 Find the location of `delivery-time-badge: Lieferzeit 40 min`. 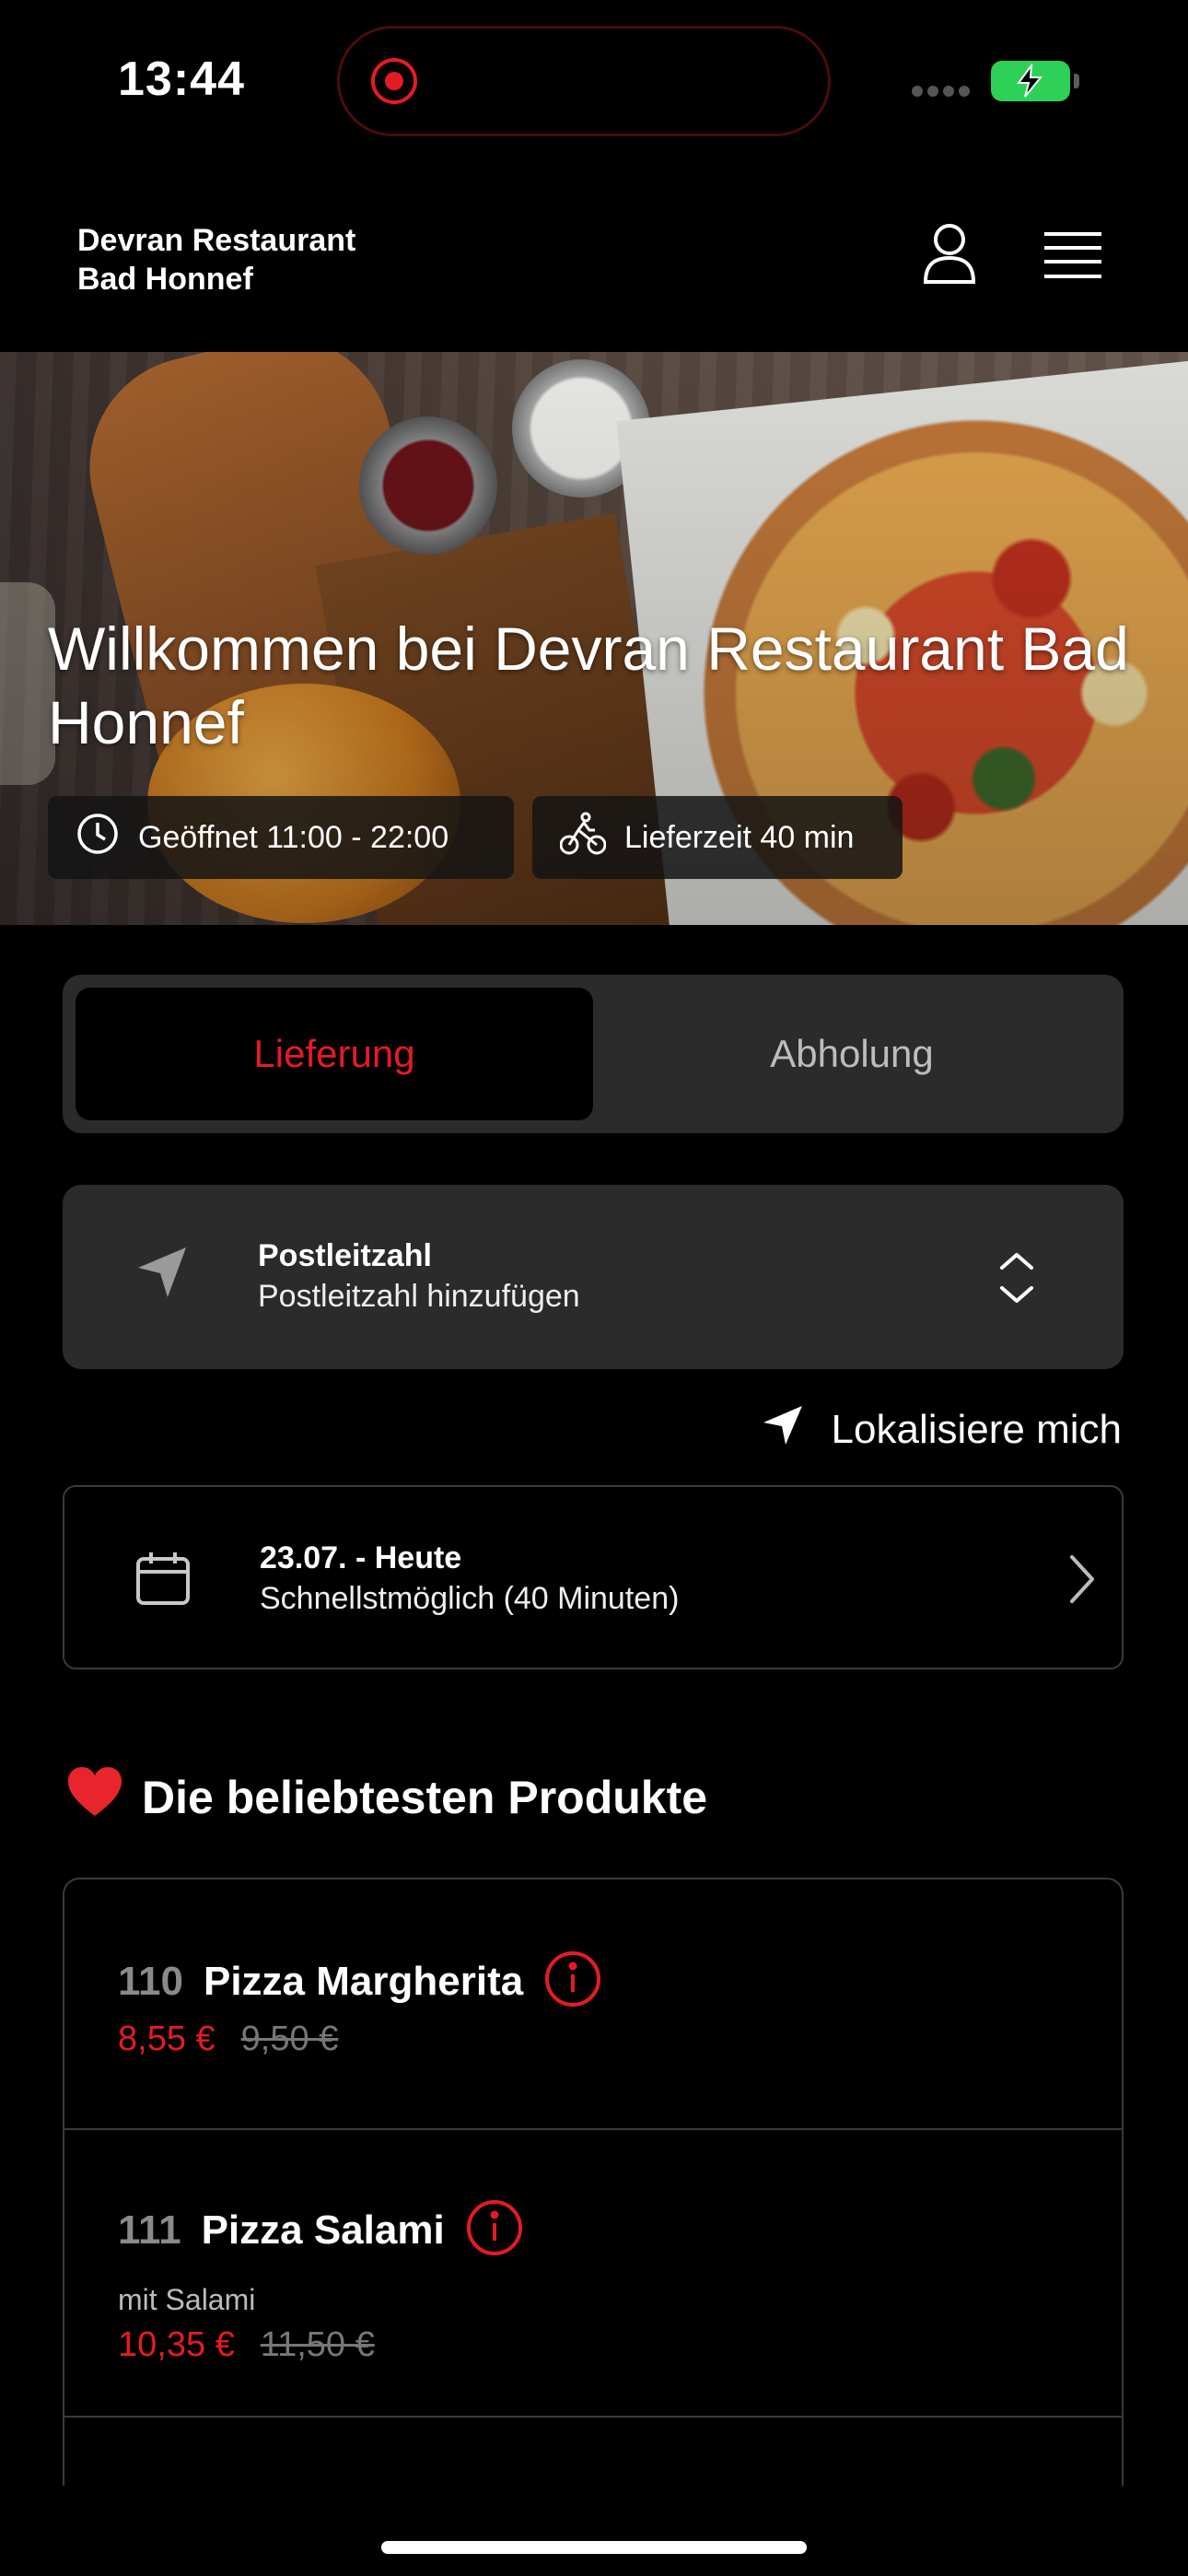

delivery-time-badge: Lieferzeit 40 min is located at coordinates (717, 837).